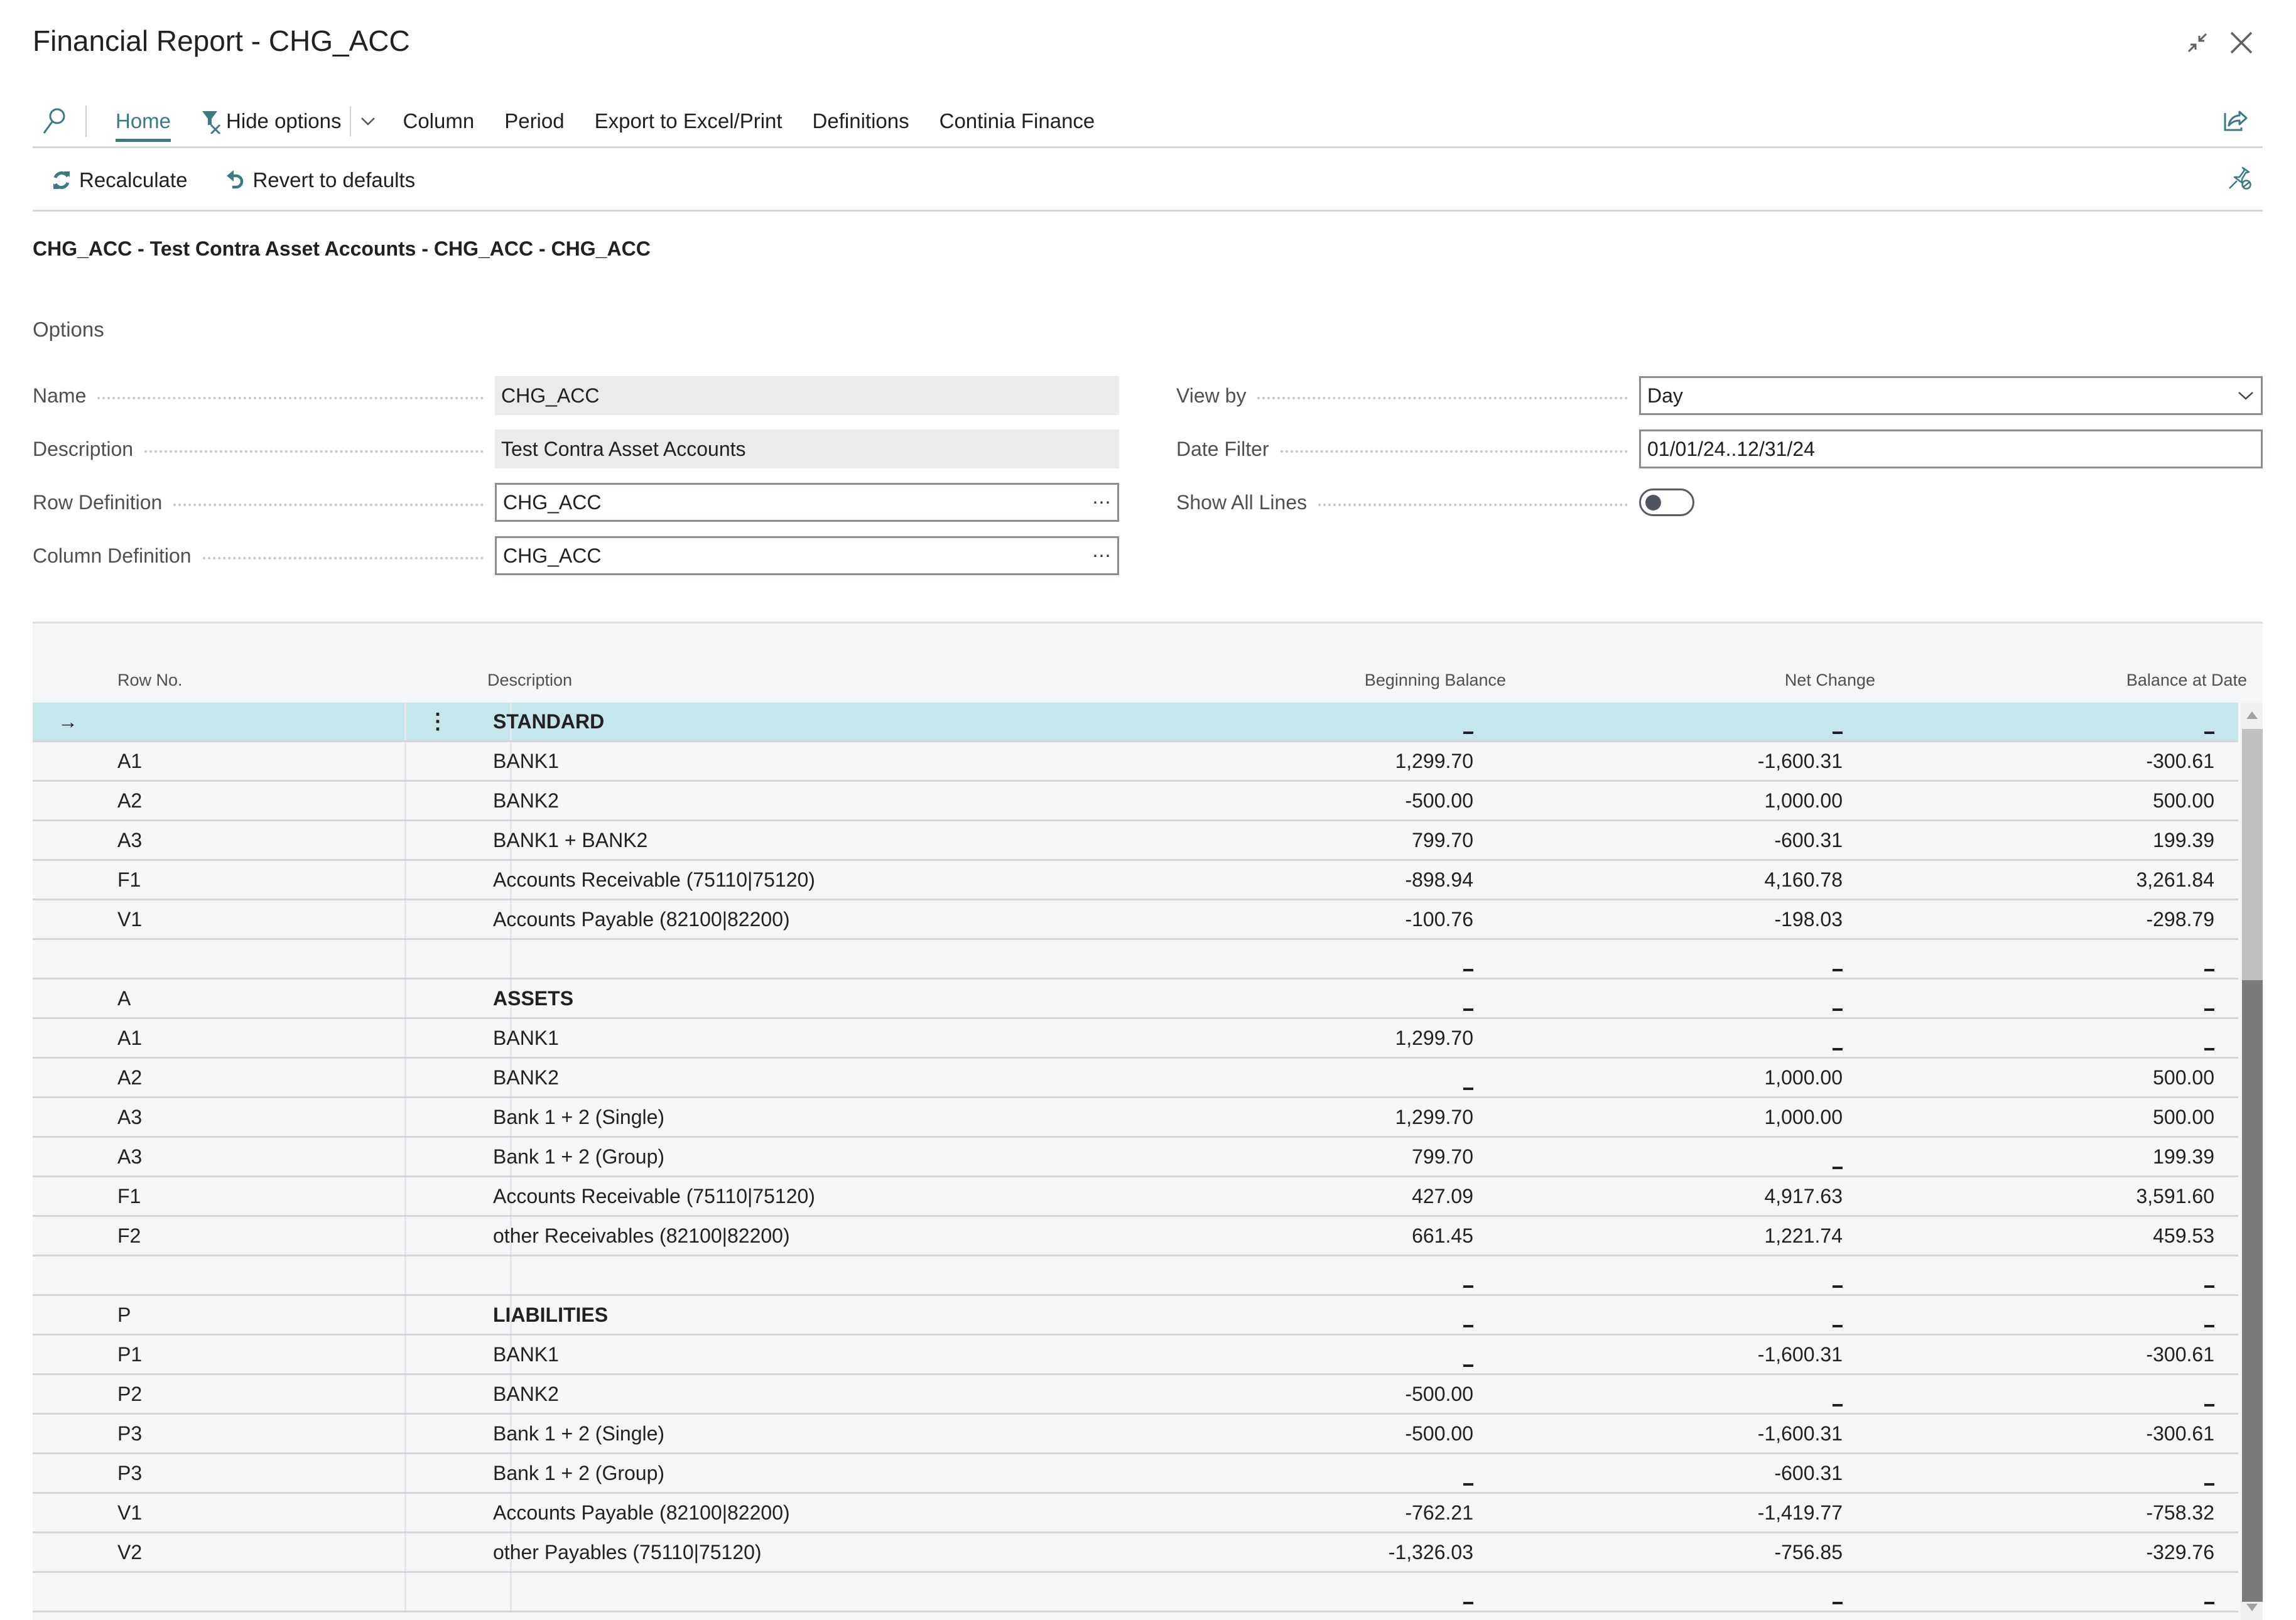 This screenshot has height=1620, width=2296. Describe the element at coordinates (98, 502) in the screenshot. I see `row-definition-label: Row Definition` at that location.